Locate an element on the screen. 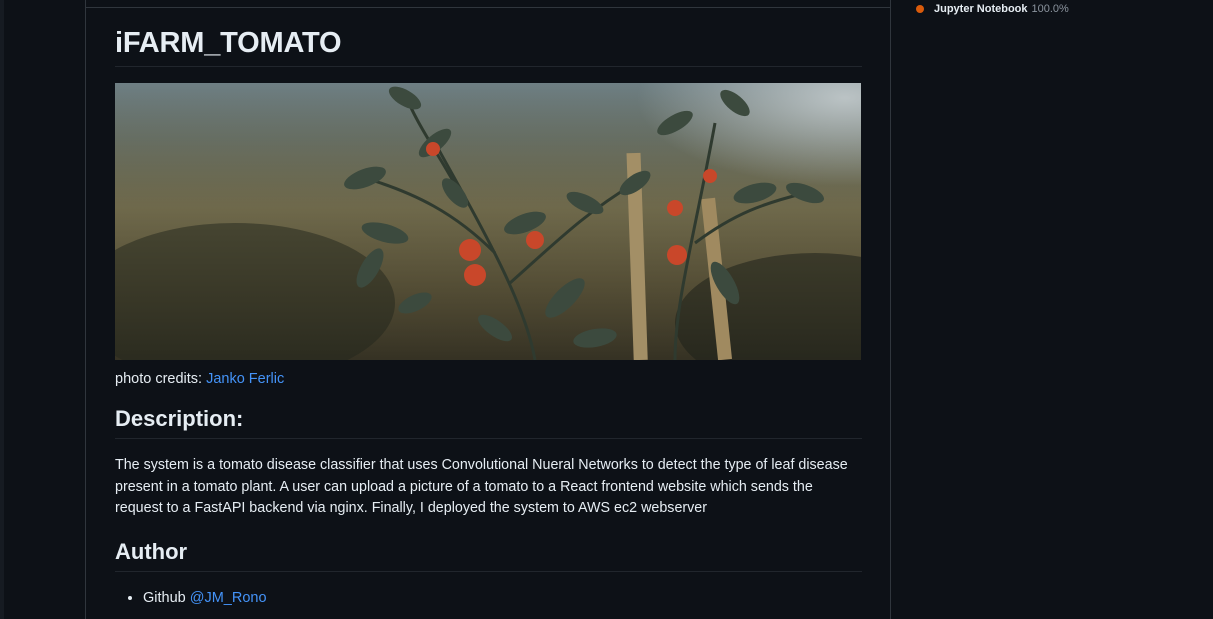 Image resolution: width=1213 pixels, height=619 pixels. author-list: Github @JM_Rono is located at coordinates (488, 598).